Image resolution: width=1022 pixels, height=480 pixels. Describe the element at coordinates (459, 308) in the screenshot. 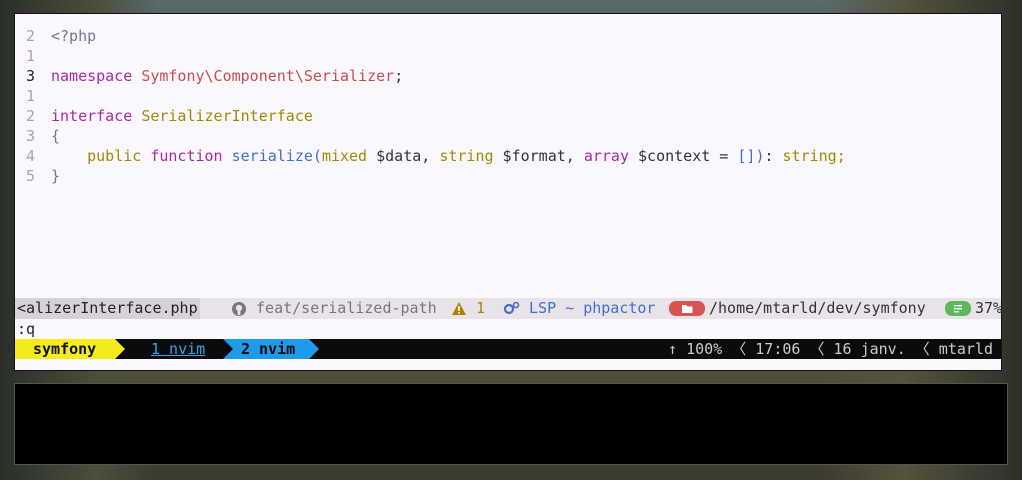

I see `warning-icon` at that location.